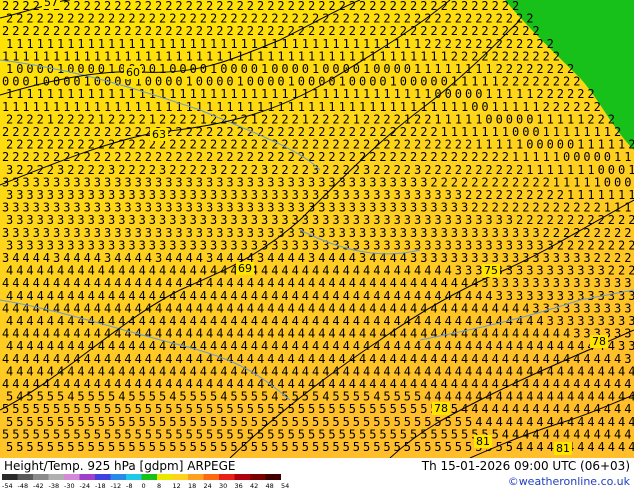  What do you see at coordinates (208, 486) in the screenshot?
I see `scale-tick: 24` at bounding box center [208, 486].